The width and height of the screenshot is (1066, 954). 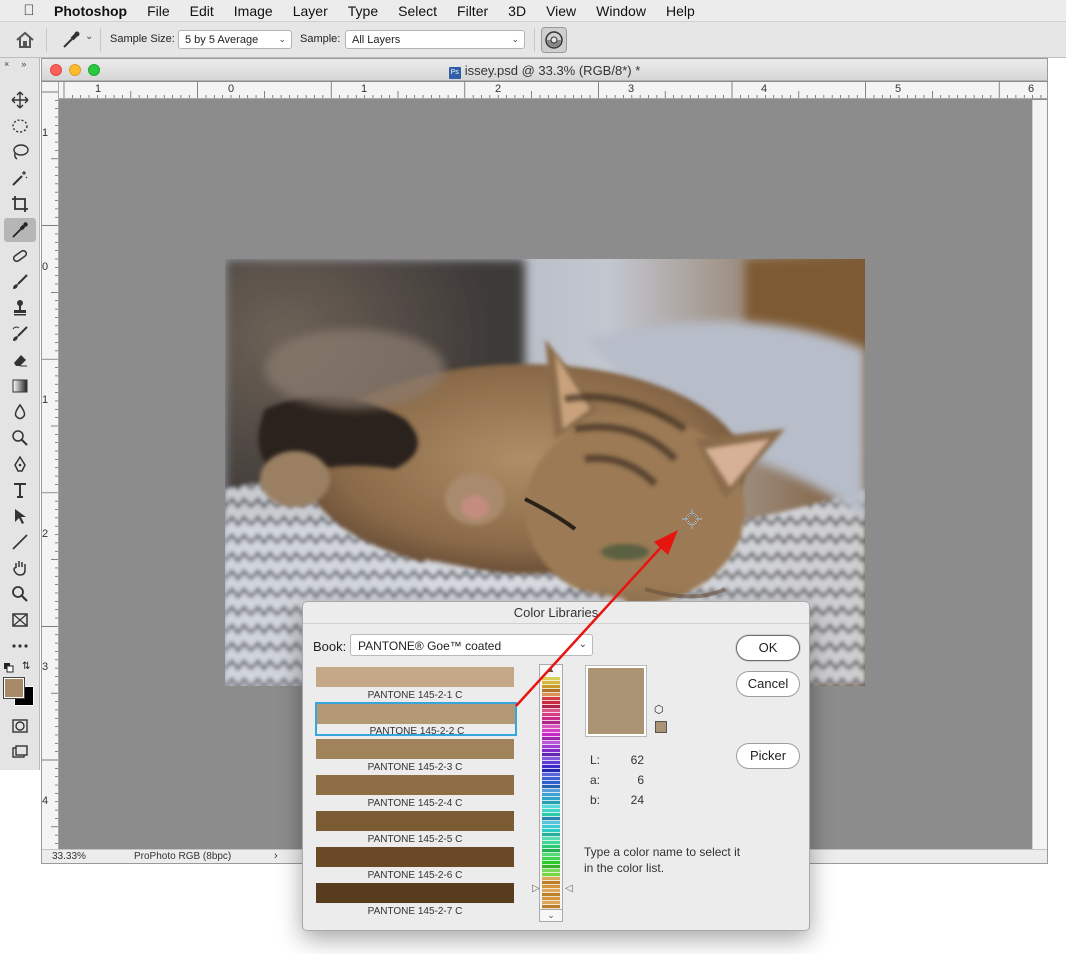 I want to click on menu-window: Window, so click(x=621, y=11).